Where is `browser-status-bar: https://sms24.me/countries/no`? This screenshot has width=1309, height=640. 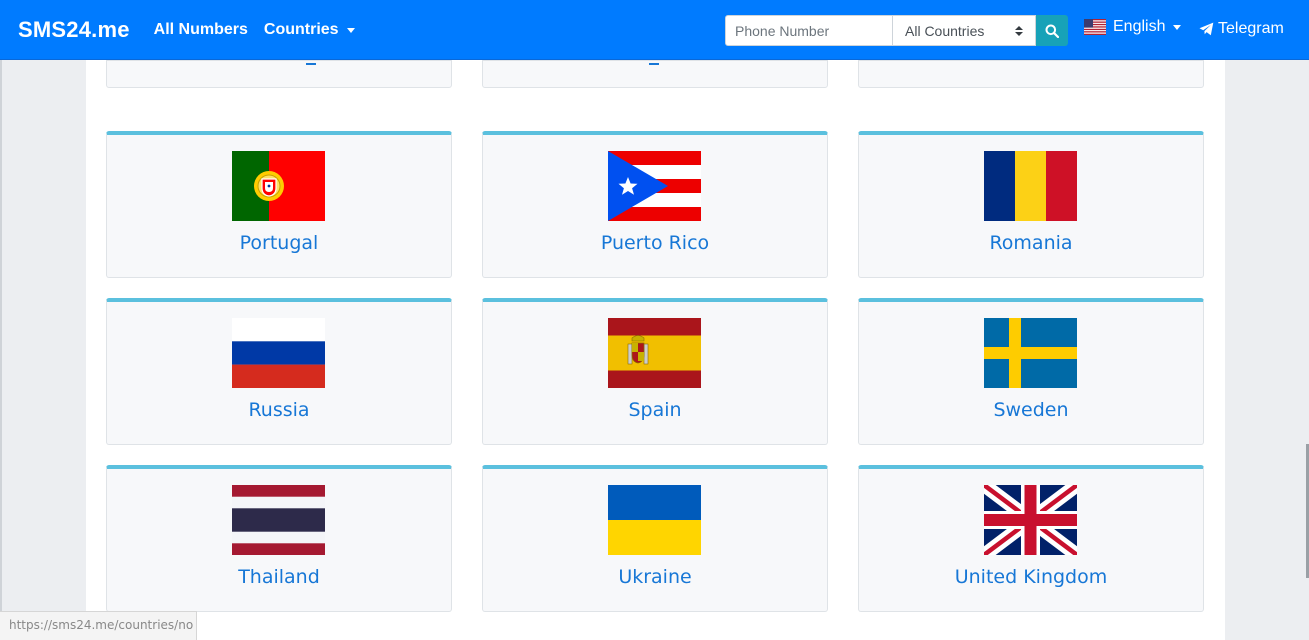 browser-status-bar: https://sms24.me/countries/no is located at coordinates (98, 625).